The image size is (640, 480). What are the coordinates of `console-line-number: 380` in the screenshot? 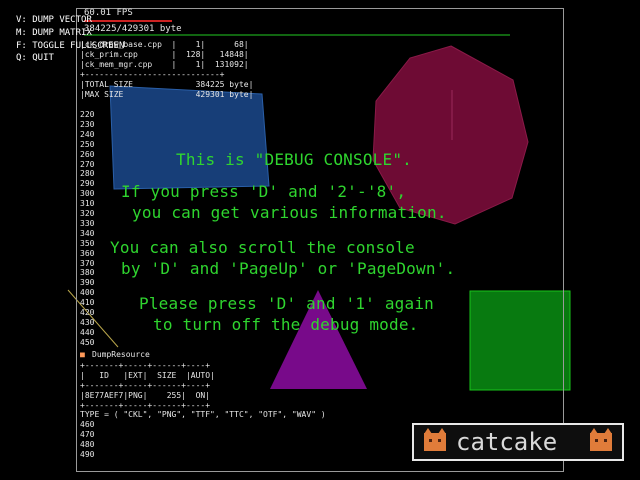 It's located at (87, 273).